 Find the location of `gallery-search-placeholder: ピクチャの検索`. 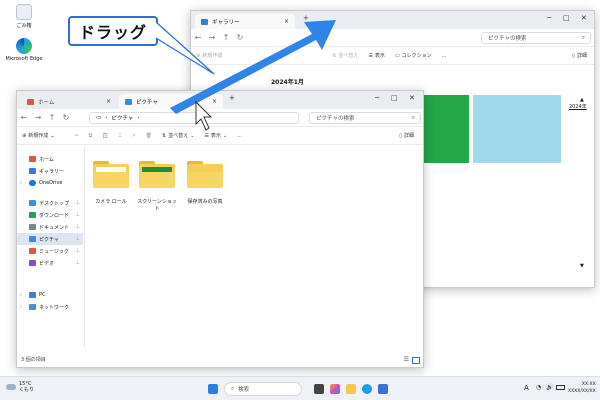

gallery-search-placeholder: ピクチャの検索 is located at coordinates (507, 39).